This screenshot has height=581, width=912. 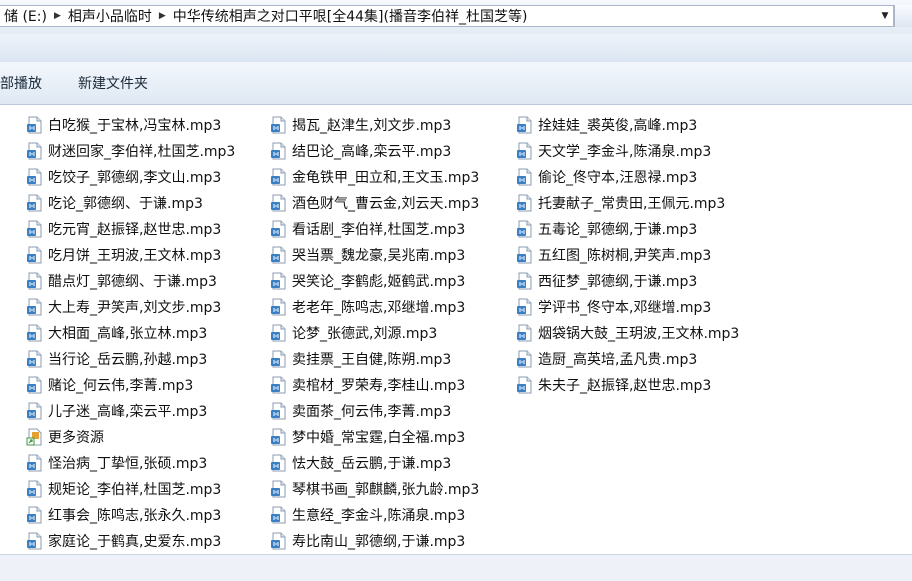 I want to click on file-item: 卖棺材_罗荣寿,李桂山.mp3, so click(x=374, y=385).